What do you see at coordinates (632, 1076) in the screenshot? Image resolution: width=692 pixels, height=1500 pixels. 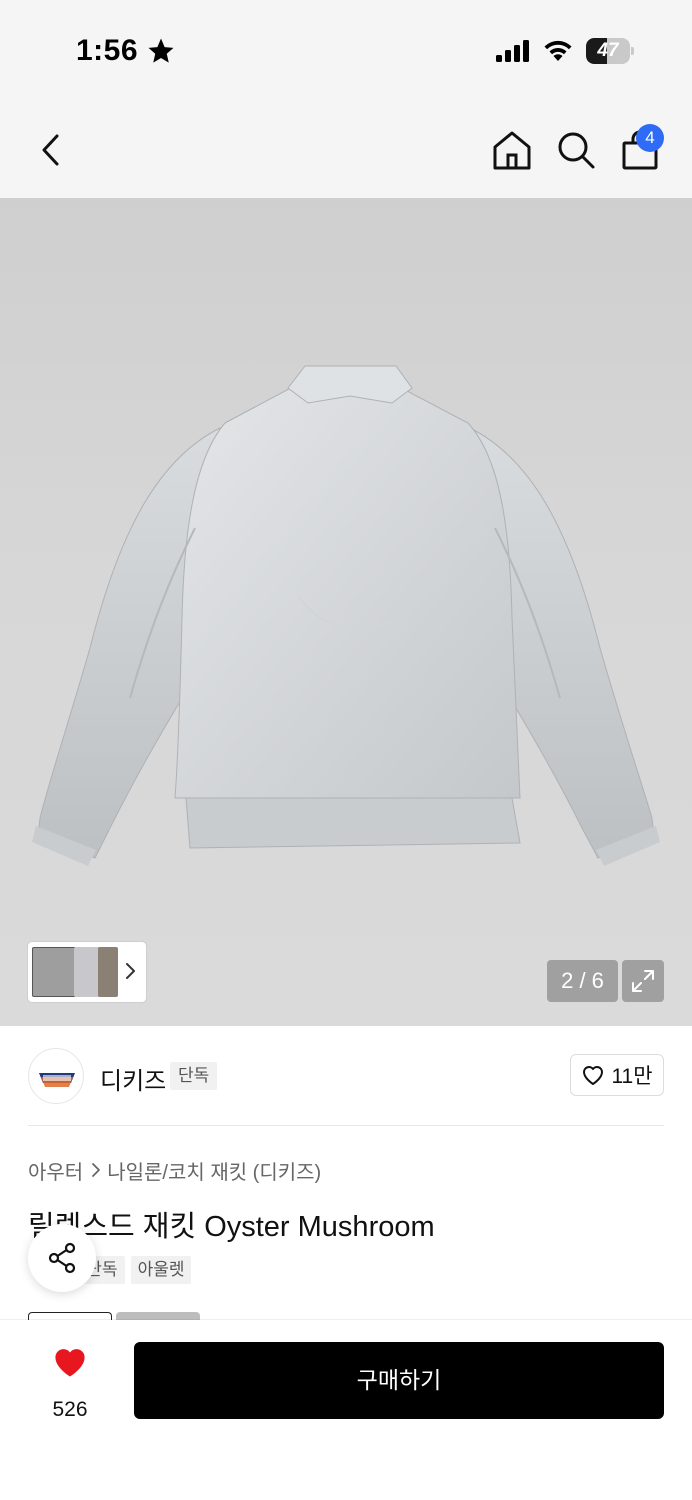 I see `brand-like-count: 11만` at bounding box center [632, 1076].